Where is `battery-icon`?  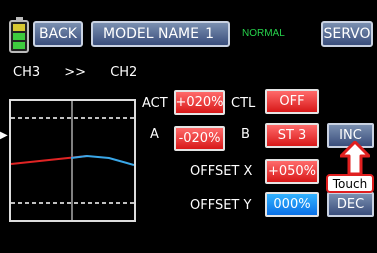
battery-icon is located at coordinates (19, 35).